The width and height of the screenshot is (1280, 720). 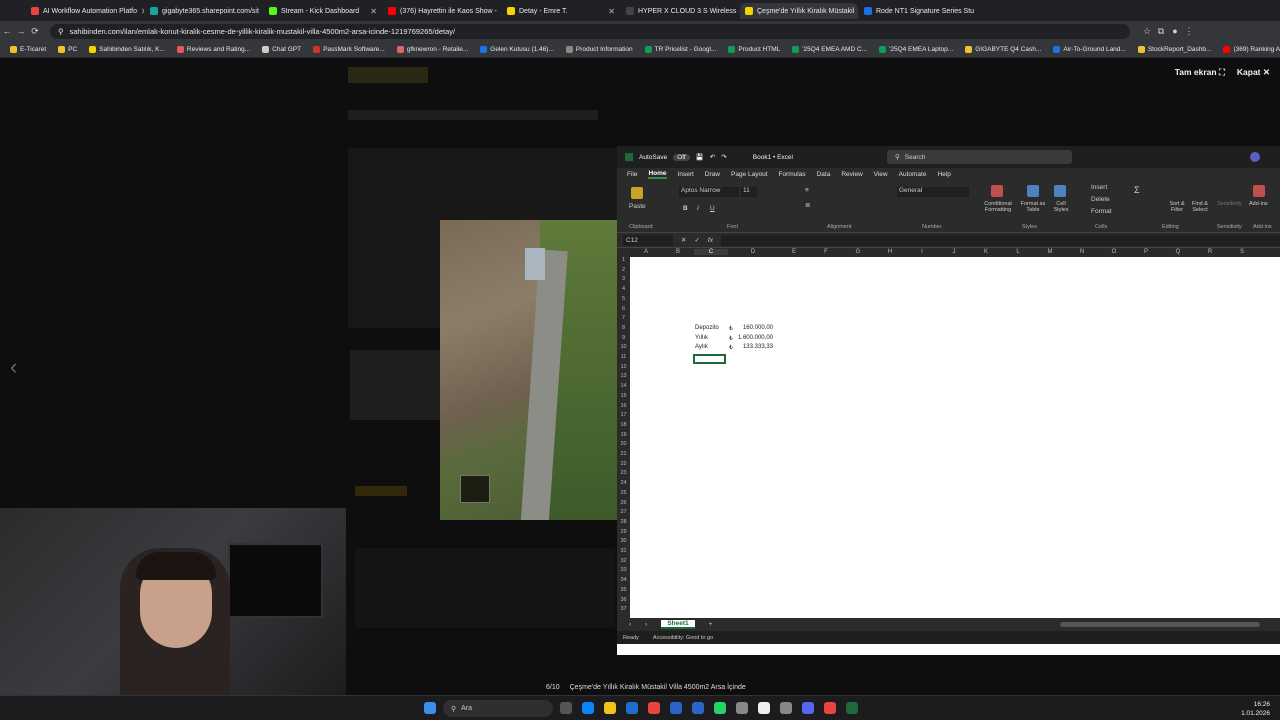 I want to click on column-header: N, so click(x=1082, y=252).